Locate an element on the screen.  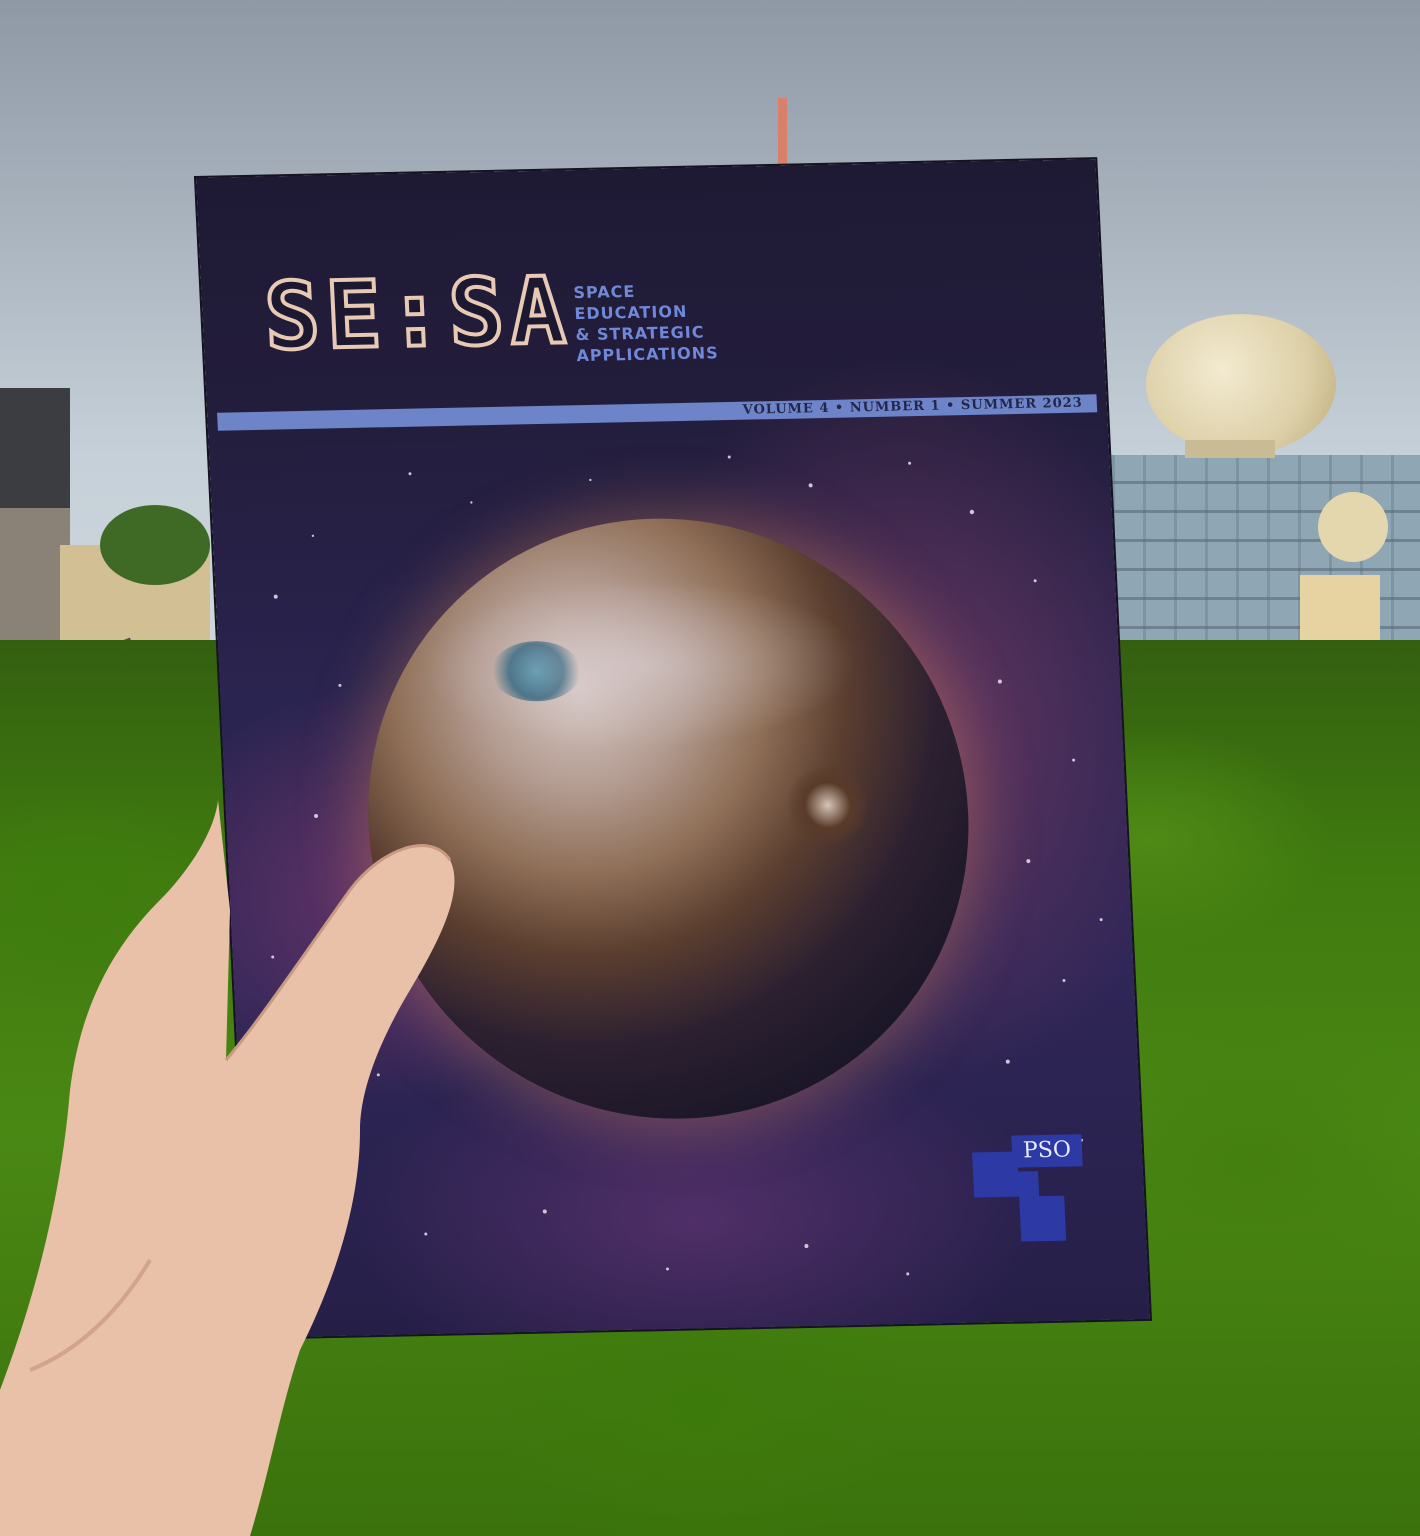
satellite-dish-right-base is located at coordinates (1230, 449).